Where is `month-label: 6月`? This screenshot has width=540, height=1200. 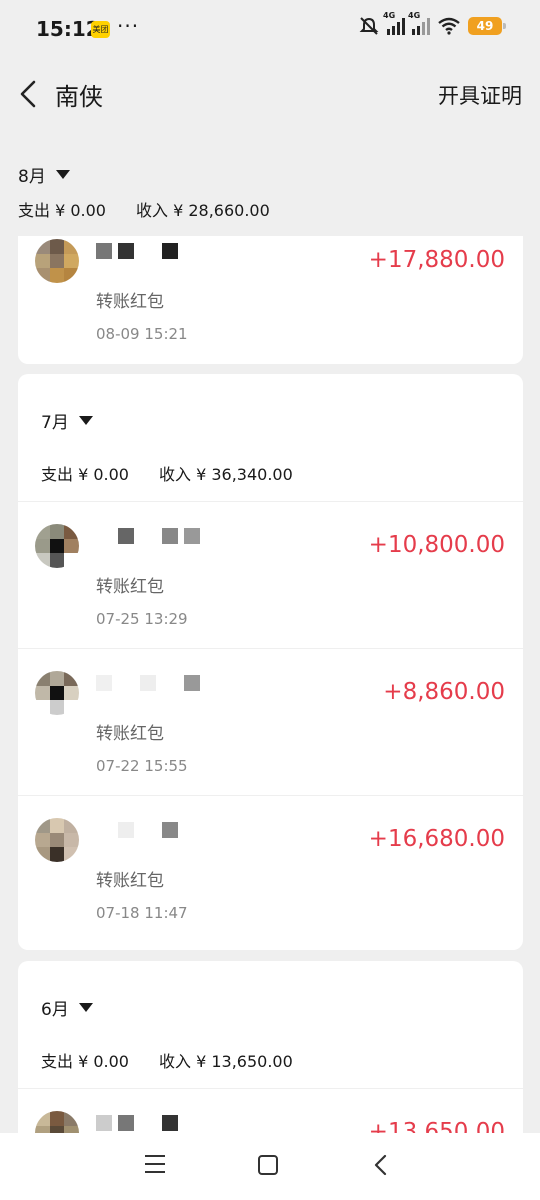
month-label: 6月 is located at coordinates (55, 1010).